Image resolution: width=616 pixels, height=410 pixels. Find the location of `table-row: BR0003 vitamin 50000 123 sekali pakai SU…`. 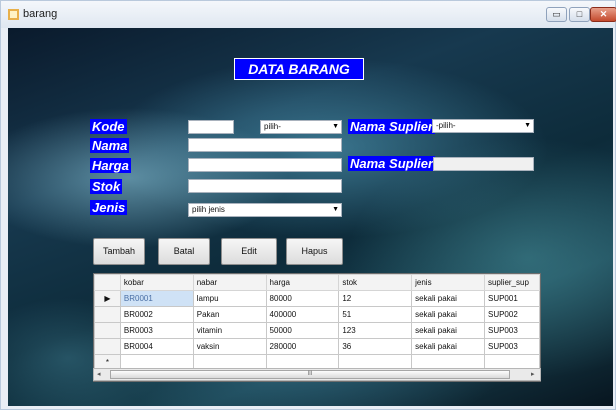

table-row: BR0003 vitamin 50000 123 sekali pakai SU… is located at coordinates (317, 330).